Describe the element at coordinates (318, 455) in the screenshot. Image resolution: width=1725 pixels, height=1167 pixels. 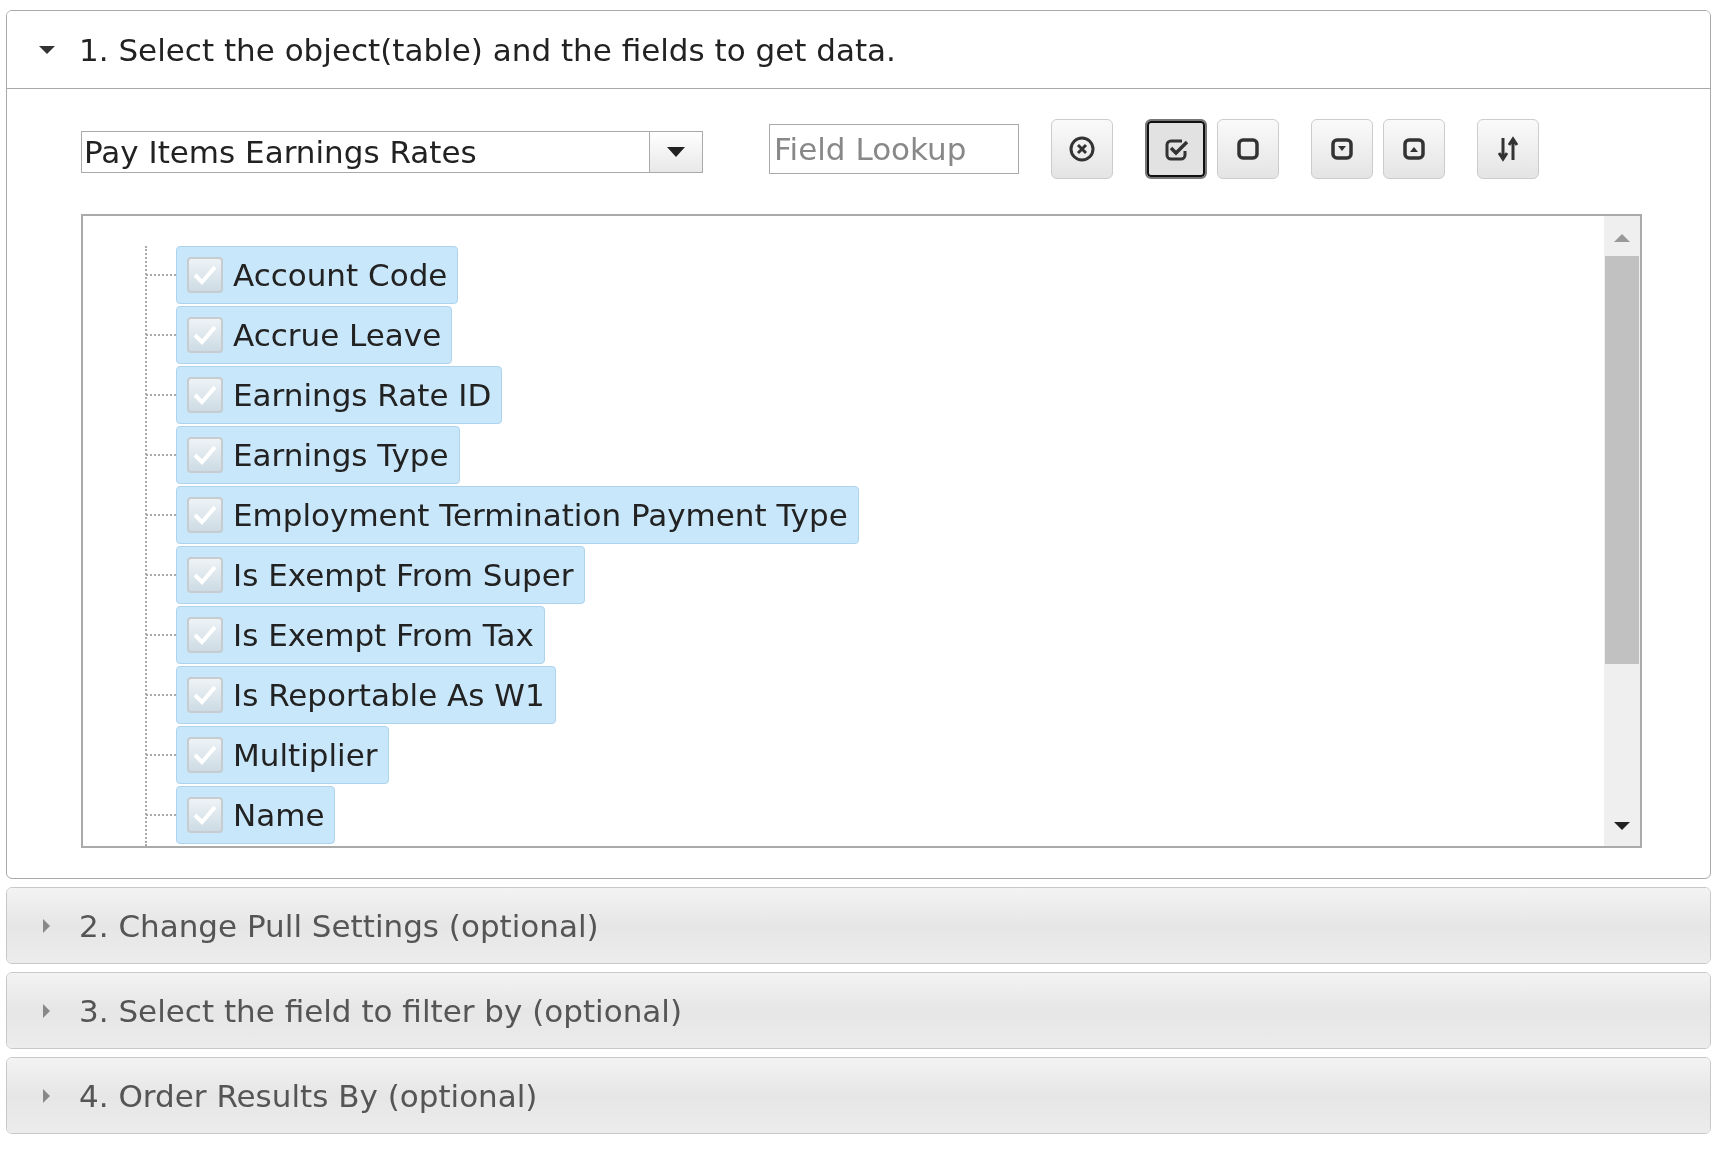
I see `tree-item: Earnings Type` at that location.